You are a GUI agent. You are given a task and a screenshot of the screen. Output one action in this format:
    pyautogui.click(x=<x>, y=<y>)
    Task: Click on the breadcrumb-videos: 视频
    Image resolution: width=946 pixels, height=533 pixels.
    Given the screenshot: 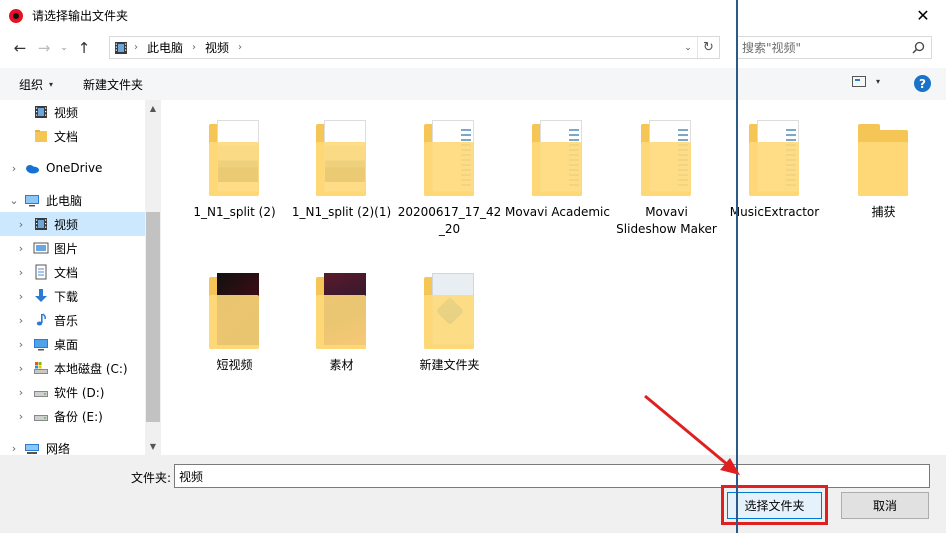 What is the action you would take?
    pyautogui.click(x=217, y=47)
    